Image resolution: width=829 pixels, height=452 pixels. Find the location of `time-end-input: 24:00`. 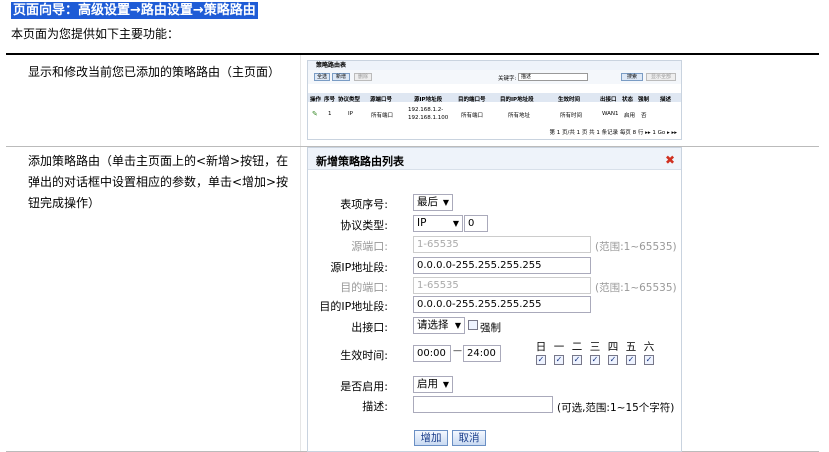

time-end-input: 24:00 is located at coordinates (482, 353).